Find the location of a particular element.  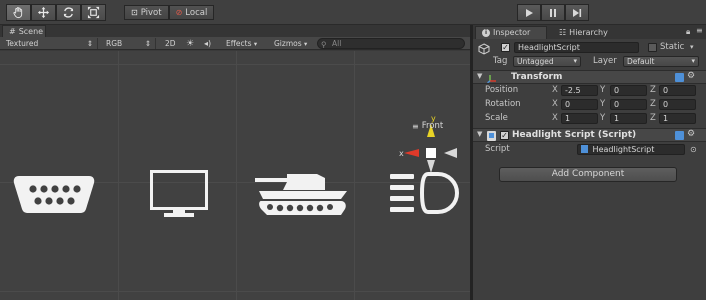

axis-y-label: Y is located at coordinates (603, 104).